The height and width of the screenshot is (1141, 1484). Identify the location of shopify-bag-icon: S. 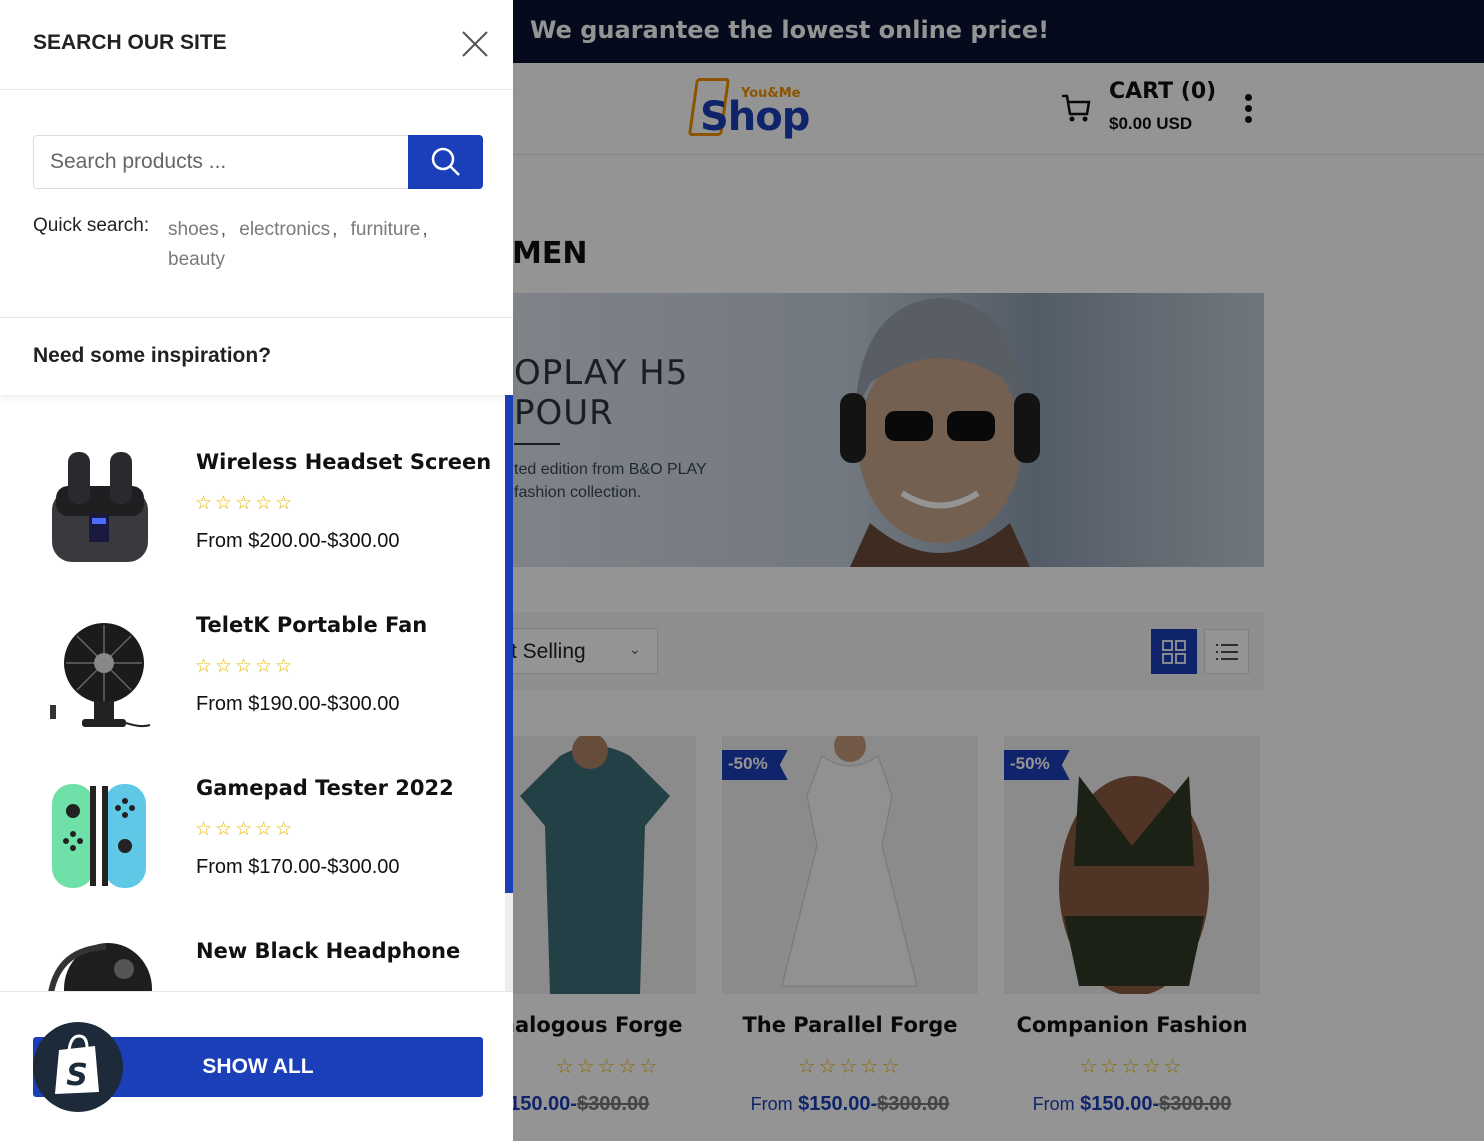
(77, 1064).